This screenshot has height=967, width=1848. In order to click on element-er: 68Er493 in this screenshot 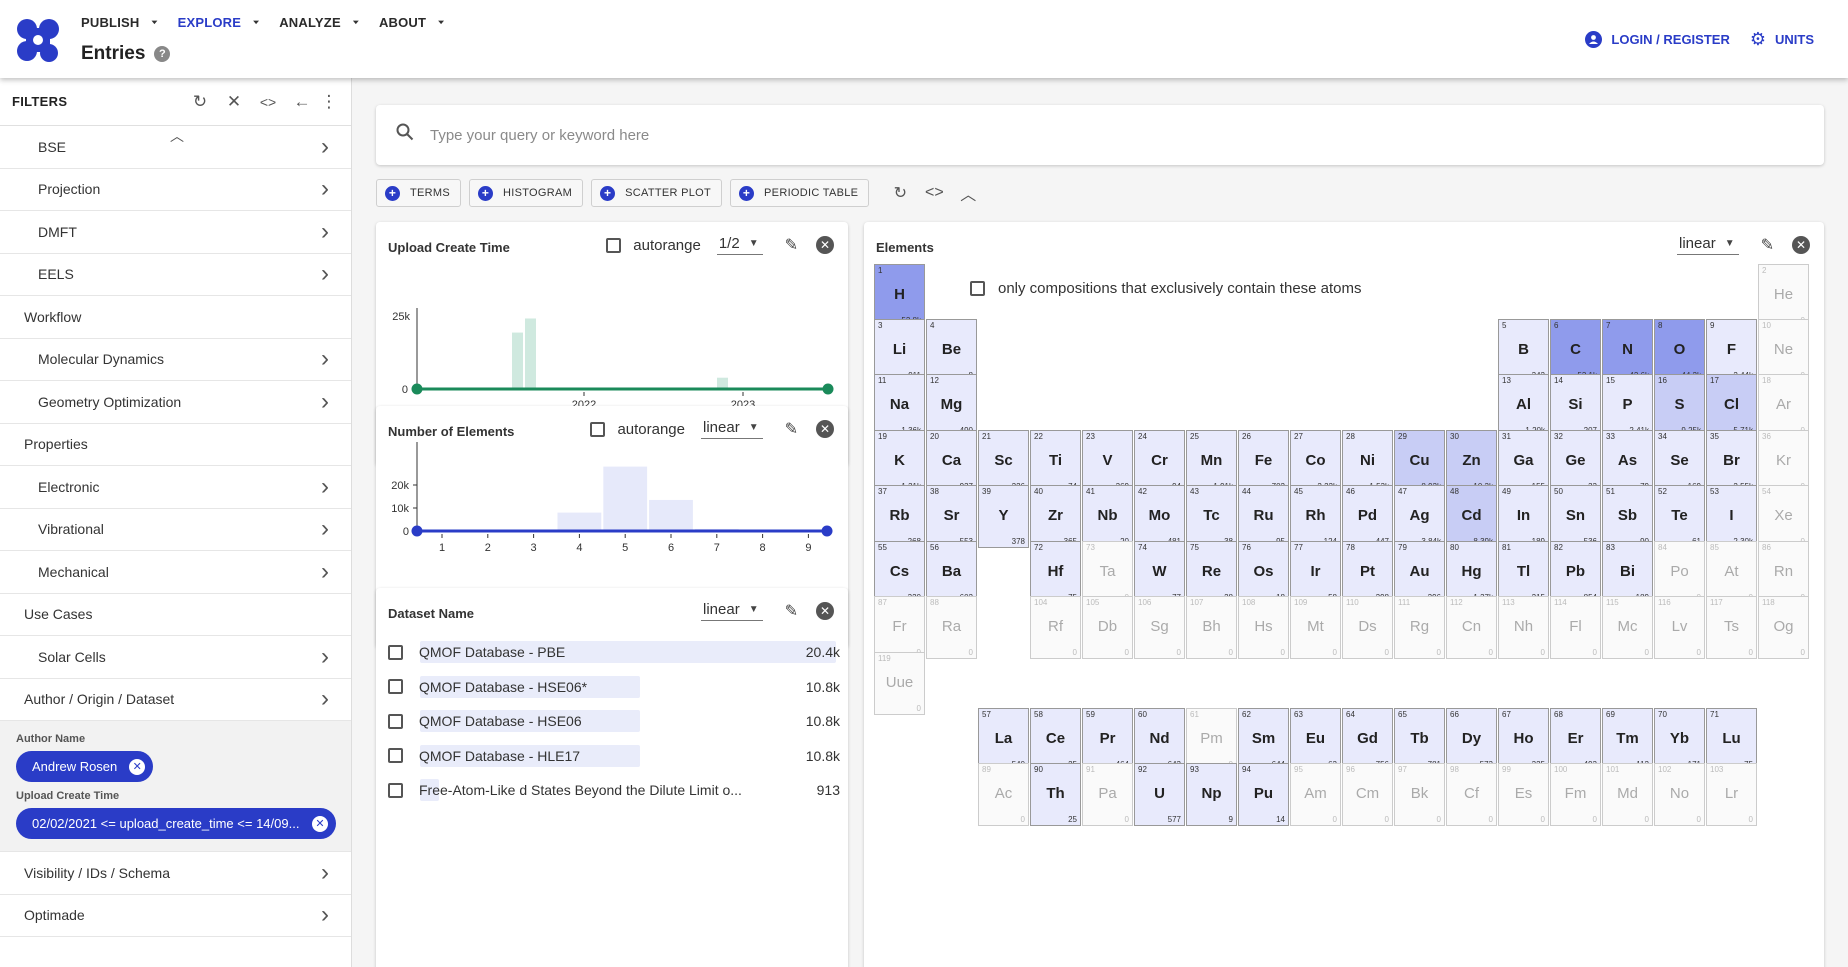, I will do `click(1575, 739)`.